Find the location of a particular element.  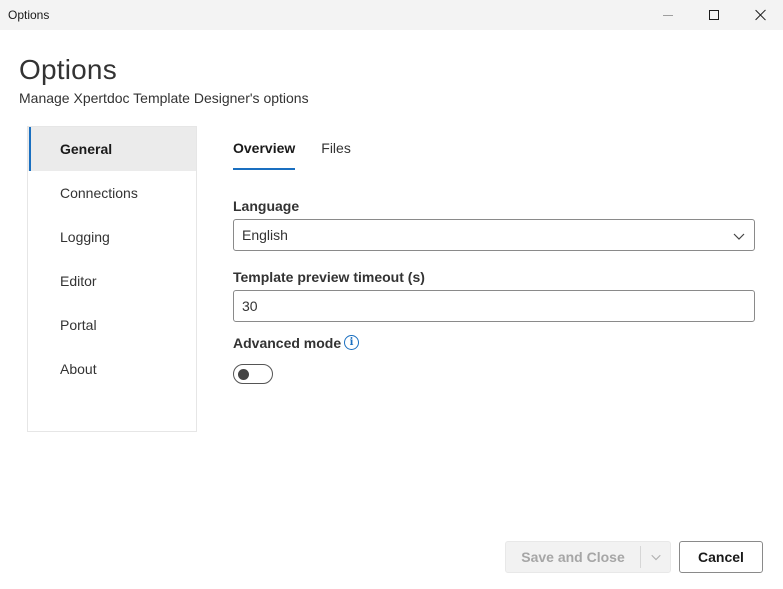

language-label: Language is located at coordinates (266, 206).